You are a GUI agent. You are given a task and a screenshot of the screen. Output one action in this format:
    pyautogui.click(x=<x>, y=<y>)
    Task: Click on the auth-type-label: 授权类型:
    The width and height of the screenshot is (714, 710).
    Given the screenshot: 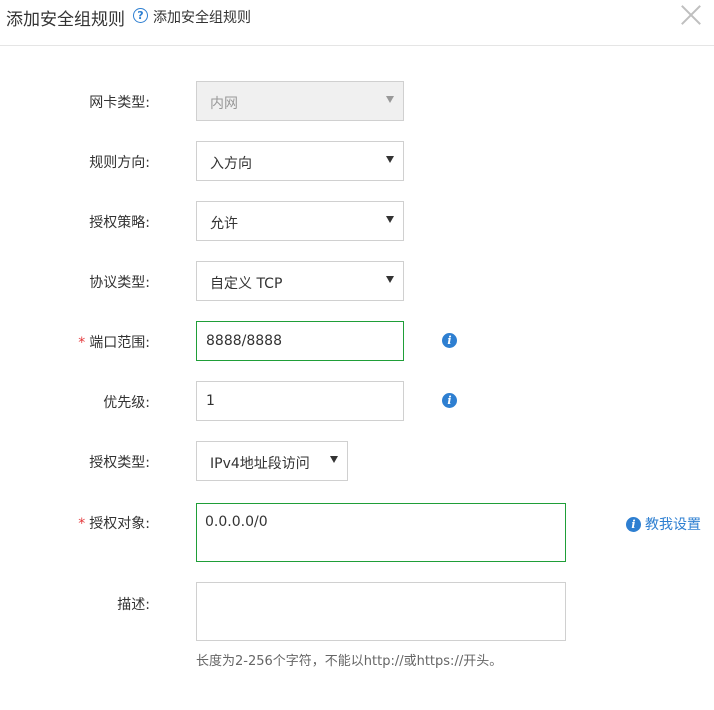 What is the action you would take?
    pyautogui.click(x=119, y=463)
    